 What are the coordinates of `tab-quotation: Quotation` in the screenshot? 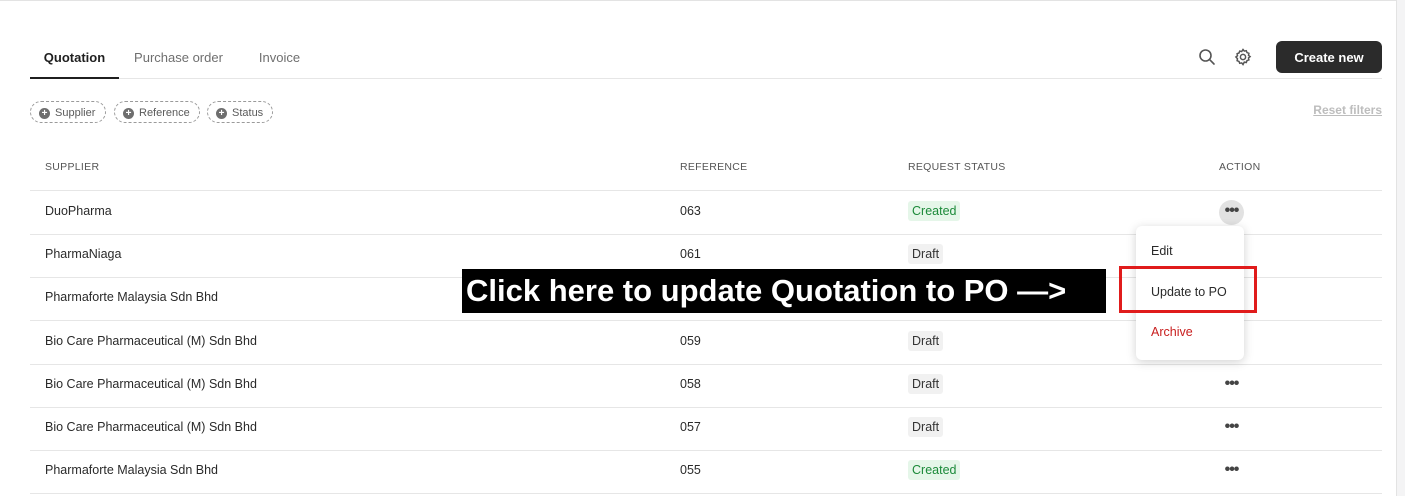 It's located at (74, 60).